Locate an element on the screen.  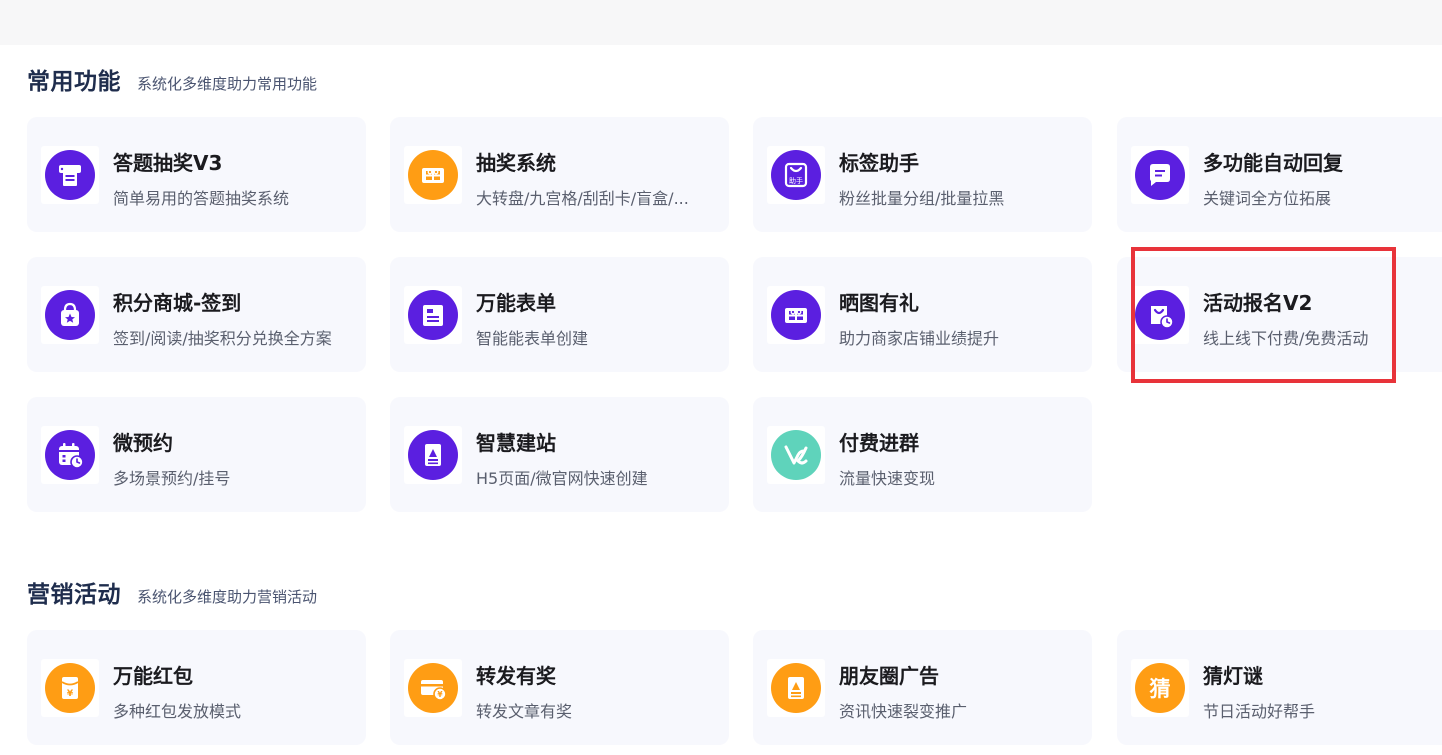
feature-card-points-mall: 积分商城-签到 签到/阅读/抽奖积分兑换全方案 is located at coordinates (196, 314).